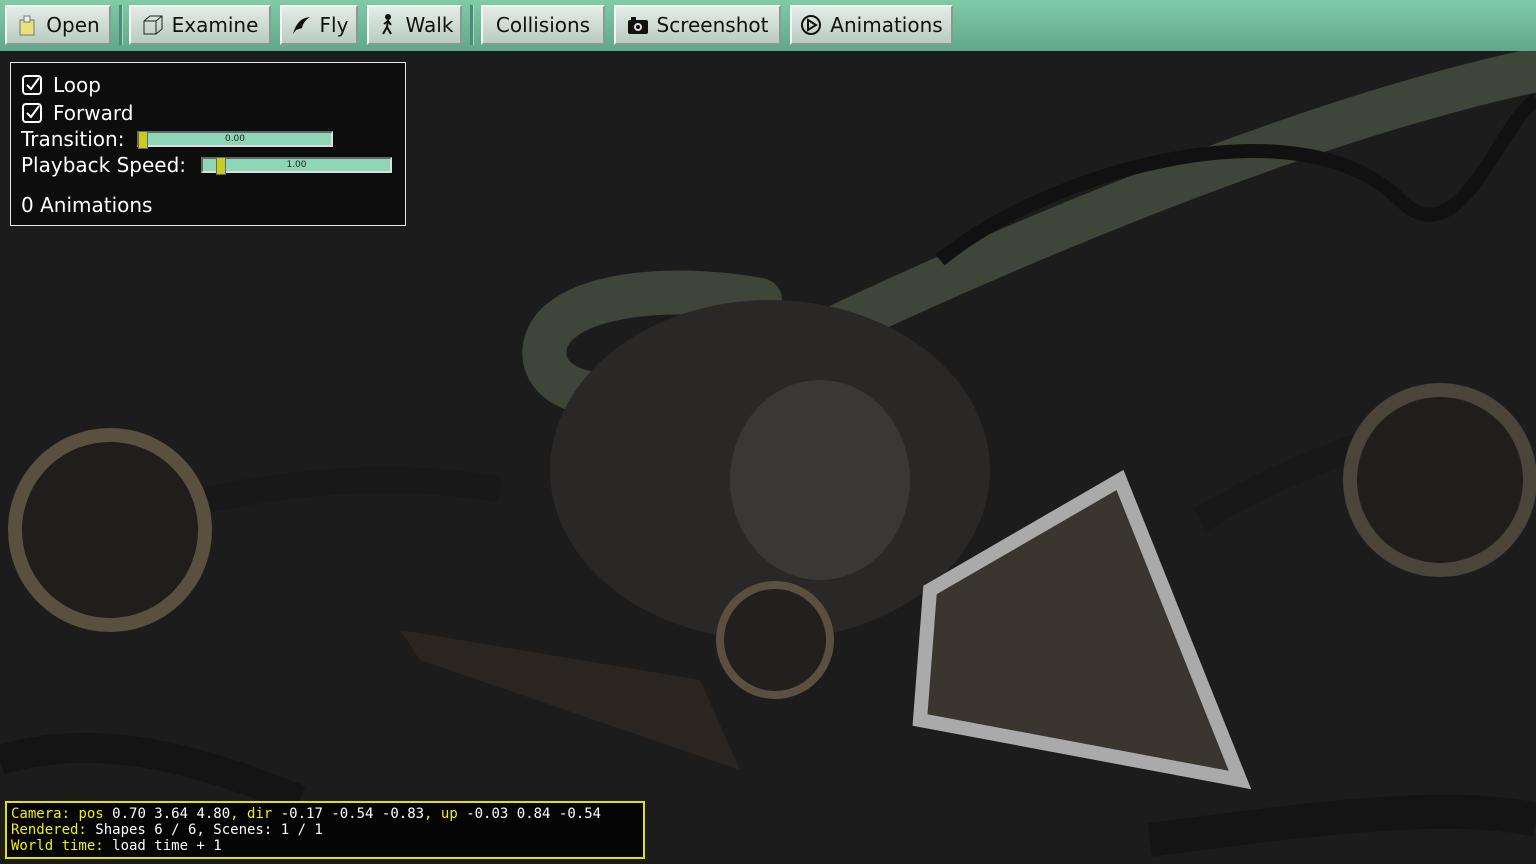 The height and width of the screenshot is (864, 1536). Describe the element at coordinates (104, 165) in the screenshot. I see `playback-speed-label: Playback Speed:` at that location.